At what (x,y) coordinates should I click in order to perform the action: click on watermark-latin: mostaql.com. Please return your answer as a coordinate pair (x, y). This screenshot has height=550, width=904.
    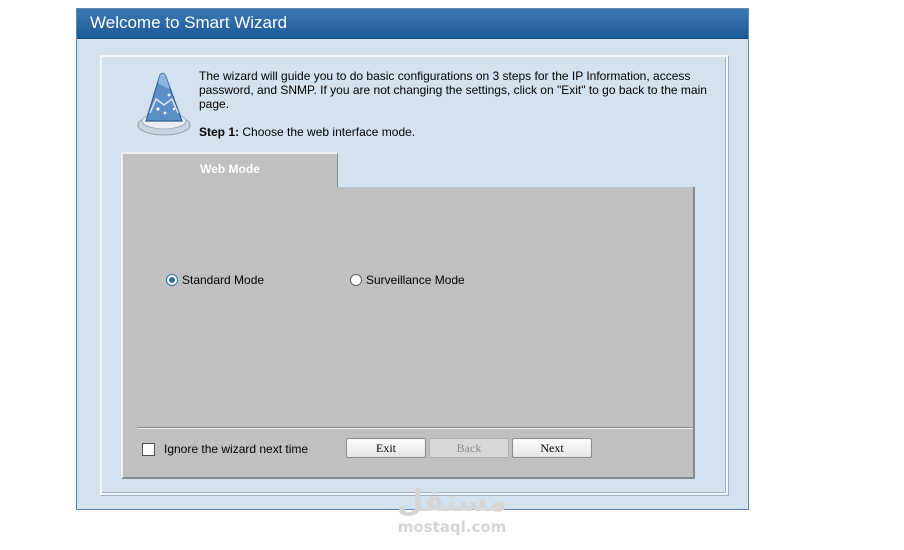
    Looking at the image, I should click on (452, 527).